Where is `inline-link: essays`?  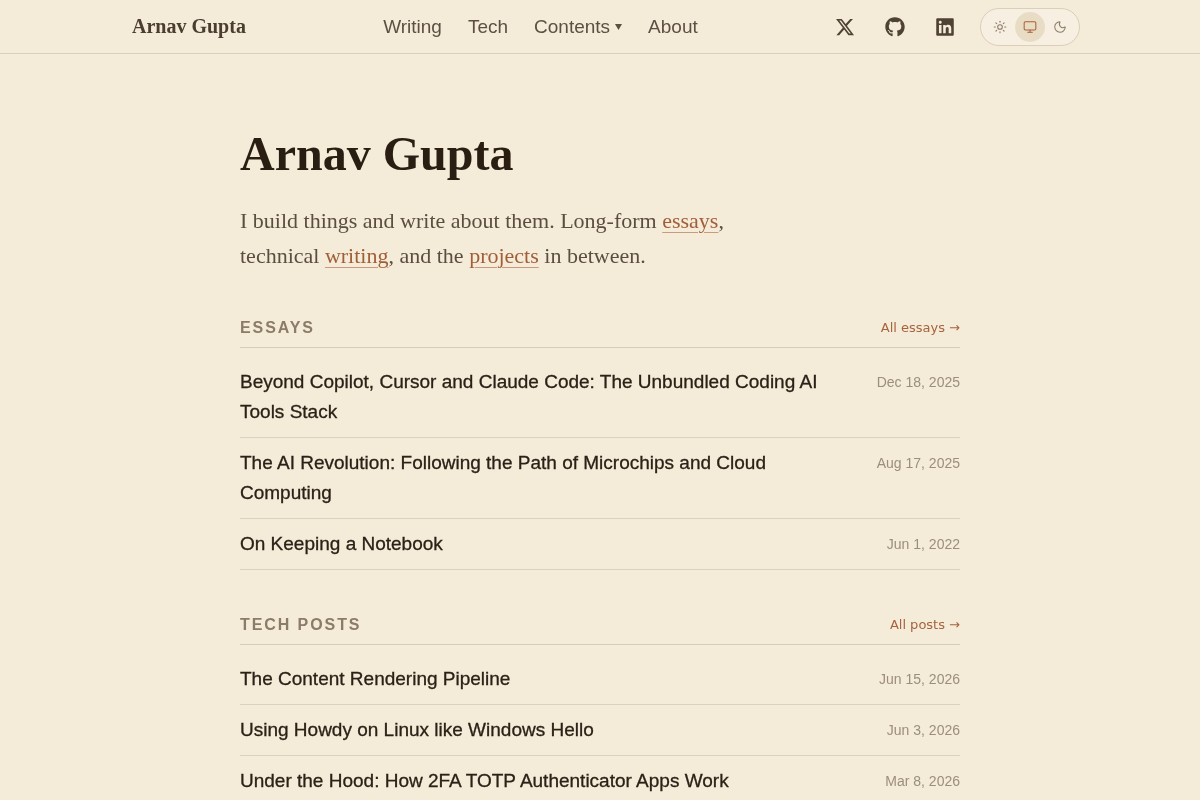 inline-link: essays is located at coordinates (690, 220).